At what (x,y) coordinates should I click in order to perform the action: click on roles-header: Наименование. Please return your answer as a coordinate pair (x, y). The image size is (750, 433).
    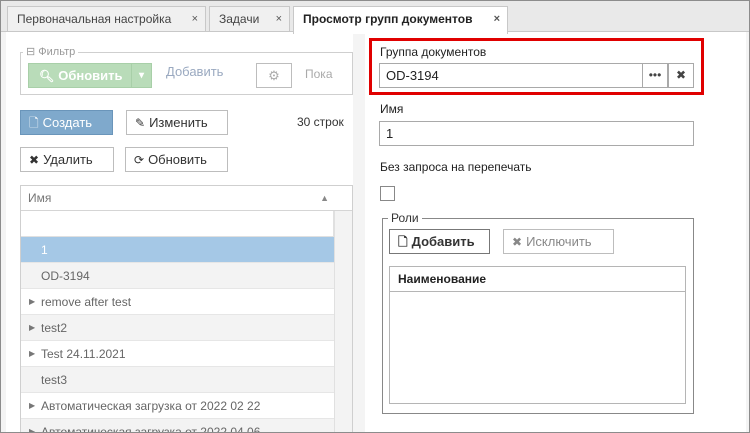
    Looking at the image, I should click on (537, 279).